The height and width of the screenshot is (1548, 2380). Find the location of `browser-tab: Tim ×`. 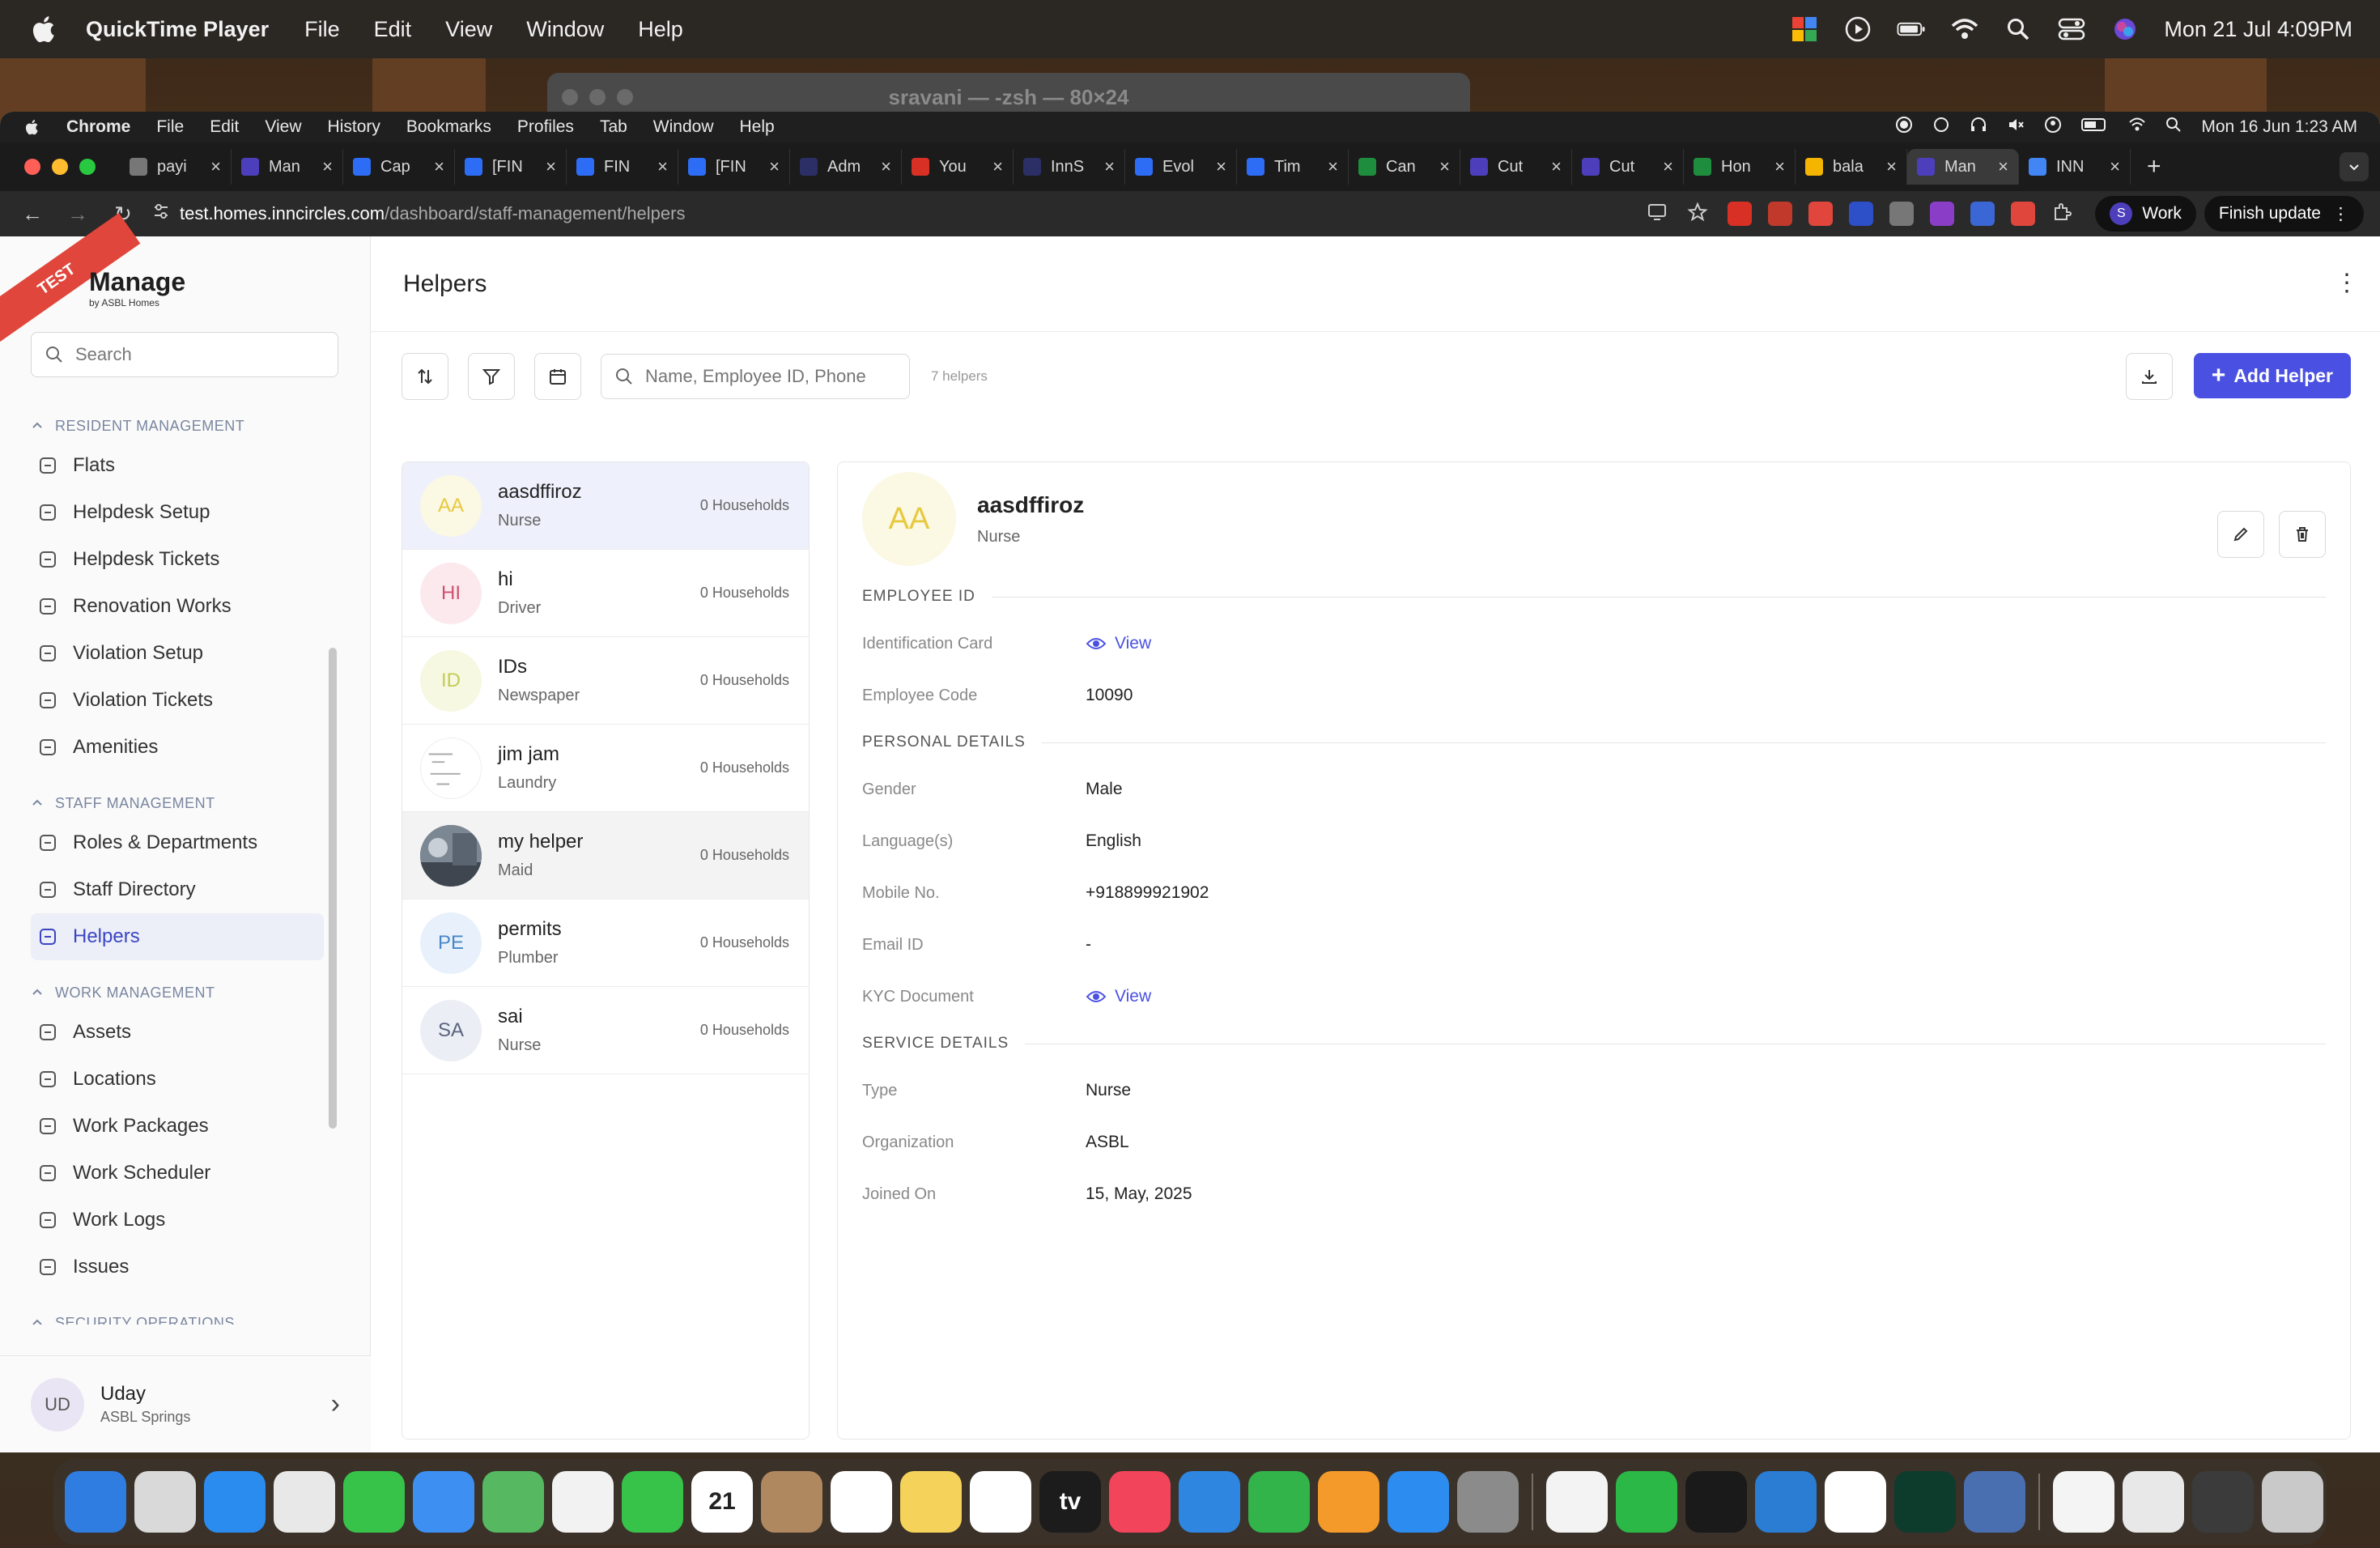

browser-tab: Tim × is located at coordinates (1293, 167).